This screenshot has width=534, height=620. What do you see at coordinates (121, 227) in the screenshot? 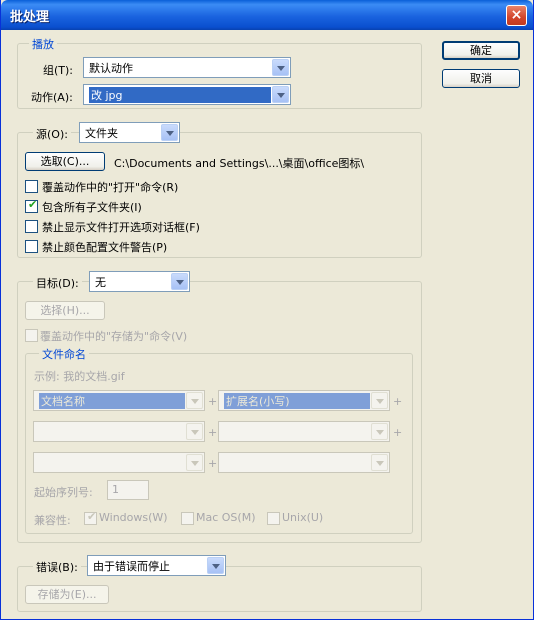
I see `suppress-open-options-label: 禁止显示文件打开选项对话框(F)` at bounding box center [121, 227].